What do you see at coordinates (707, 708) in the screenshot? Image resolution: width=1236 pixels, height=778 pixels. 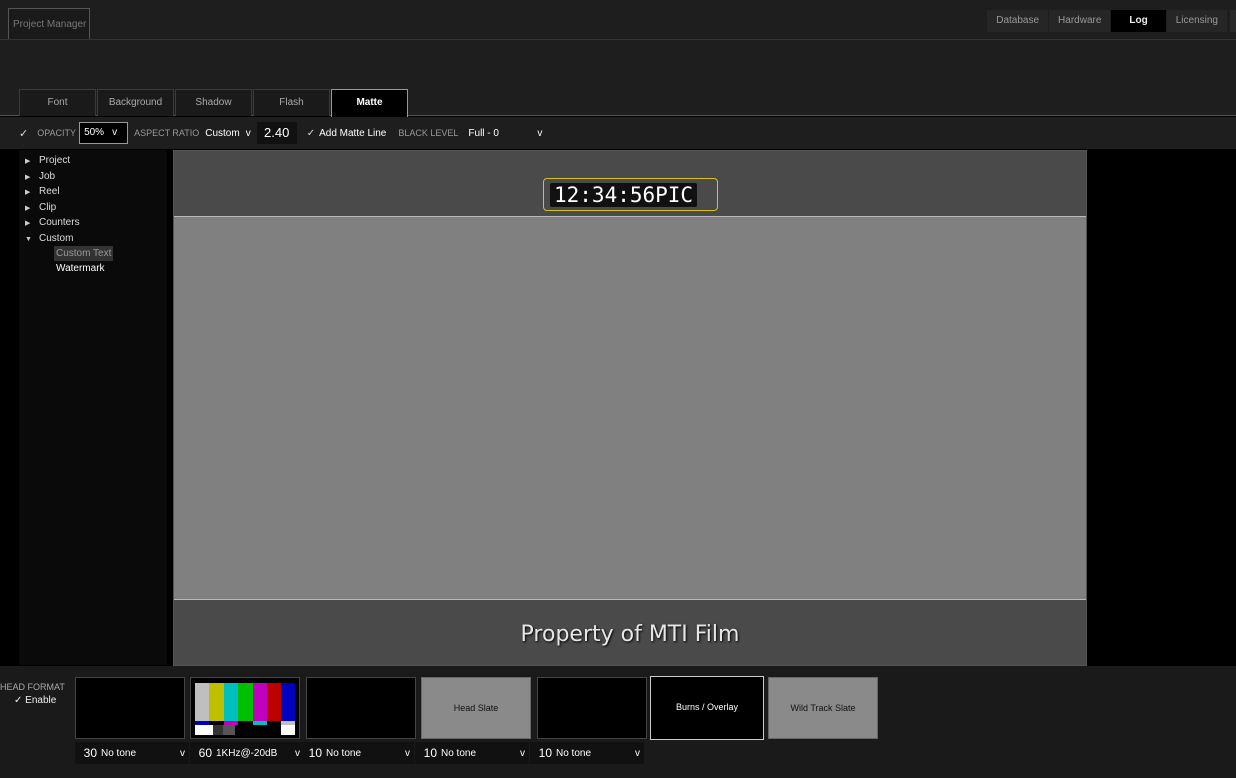 I see `burns-overlay-thumb: Burns / Overlay` at bounding box center [707, 708].